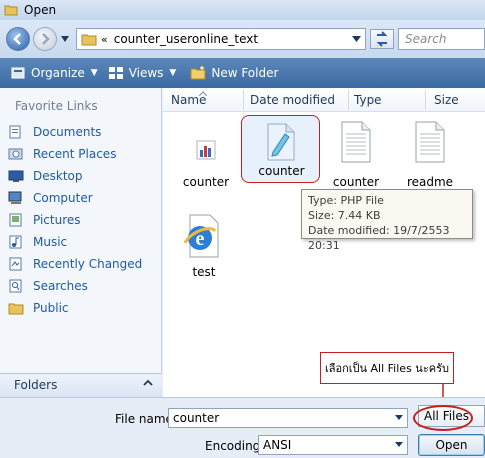 This screenshot has width=485, height=458. What do you see at coordinates (51, 308) in the screenshot?
I see `sidebar-item-label: Public` at bounding box center [51, 308].